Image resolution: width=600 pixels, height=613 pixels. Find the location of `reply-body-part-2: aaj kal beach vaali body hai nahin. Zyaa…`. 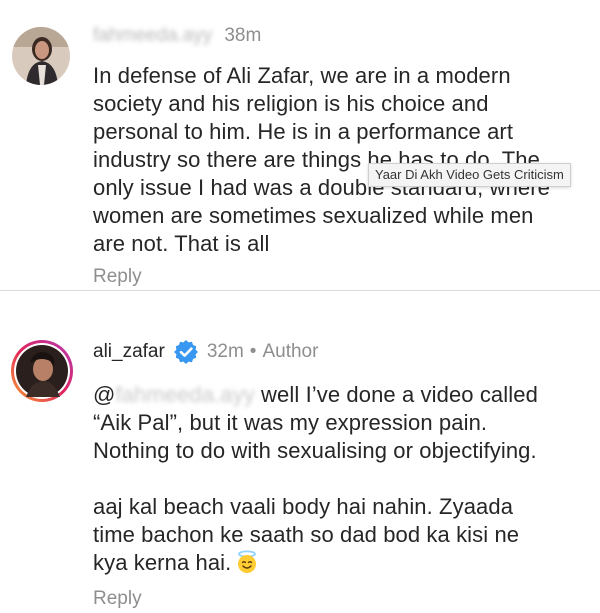

reply-body-part-2: aaj kal beach vaali body hai nahin. Zyaa… is located at coordinates (343, 535).